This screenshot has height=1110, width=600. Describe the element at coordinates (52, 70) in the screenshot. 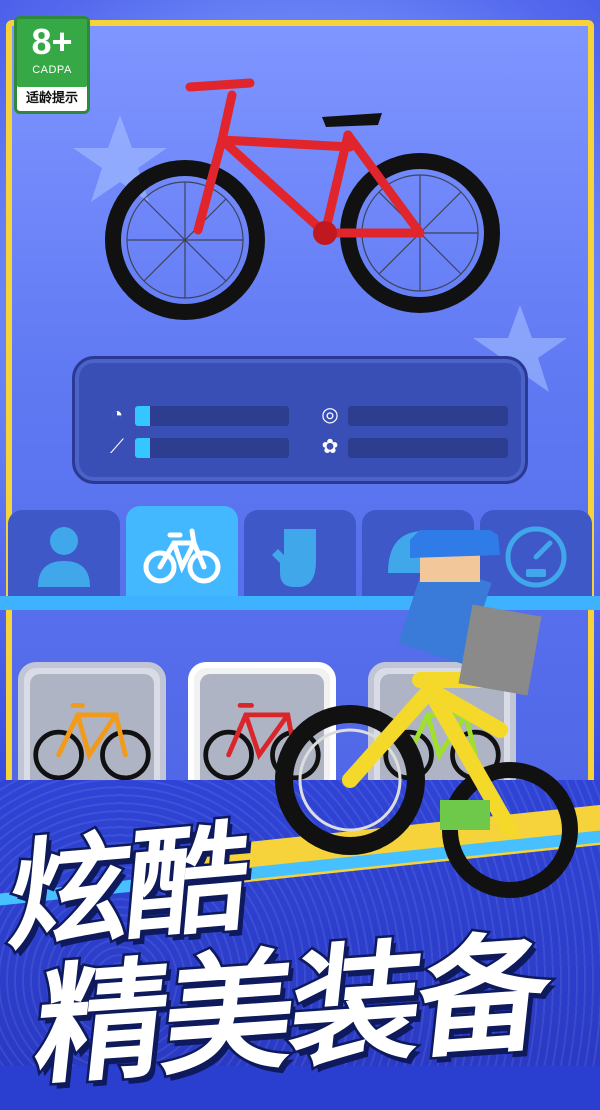

I see `age-rating-org: CADPA` at that location.